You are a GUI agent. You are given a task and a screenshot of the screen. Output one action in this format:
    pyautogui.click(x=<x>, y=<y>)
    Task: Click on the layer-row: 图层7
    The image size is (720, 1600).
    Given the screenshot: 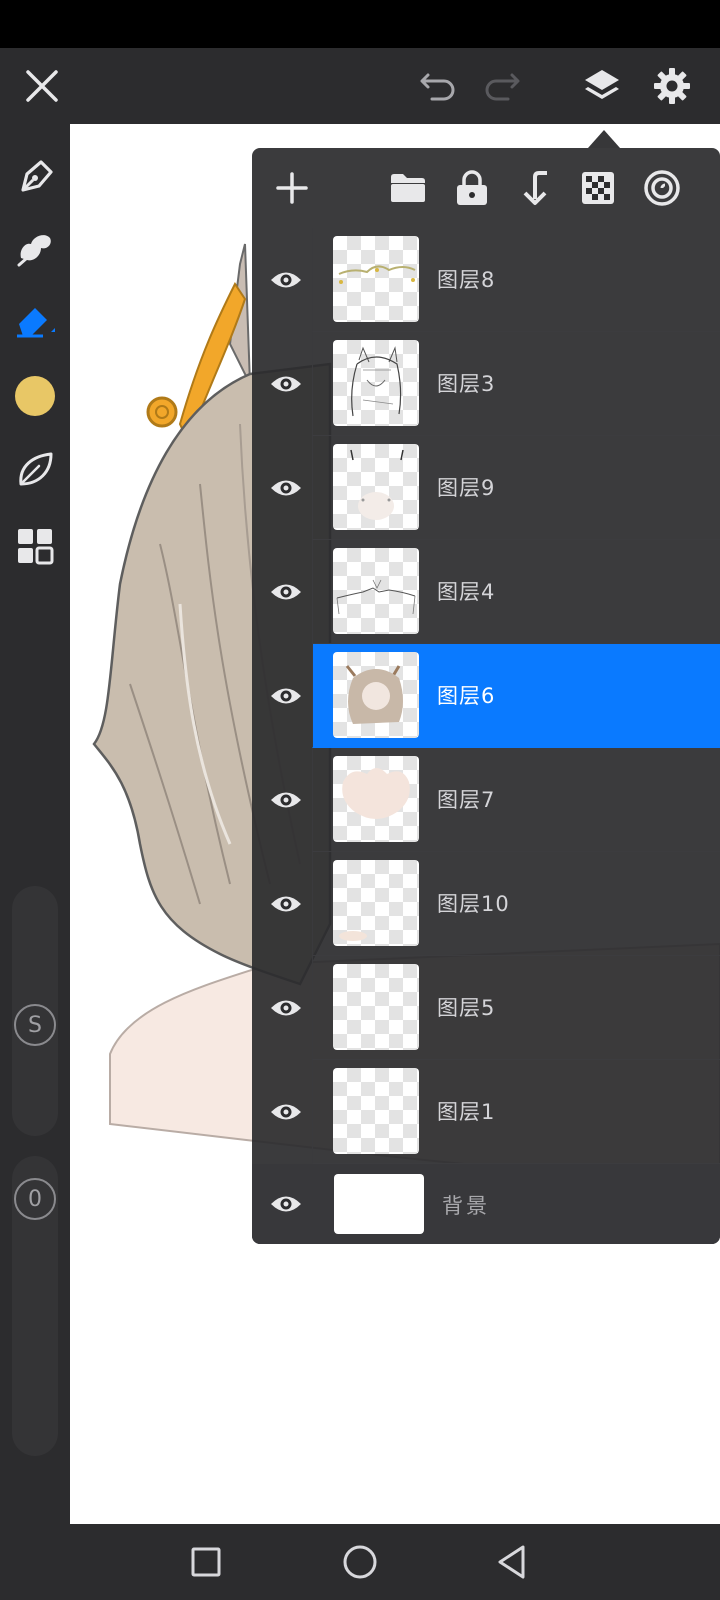 What is the action you would take?
    pyautogui.click(x=486, y=800)
    